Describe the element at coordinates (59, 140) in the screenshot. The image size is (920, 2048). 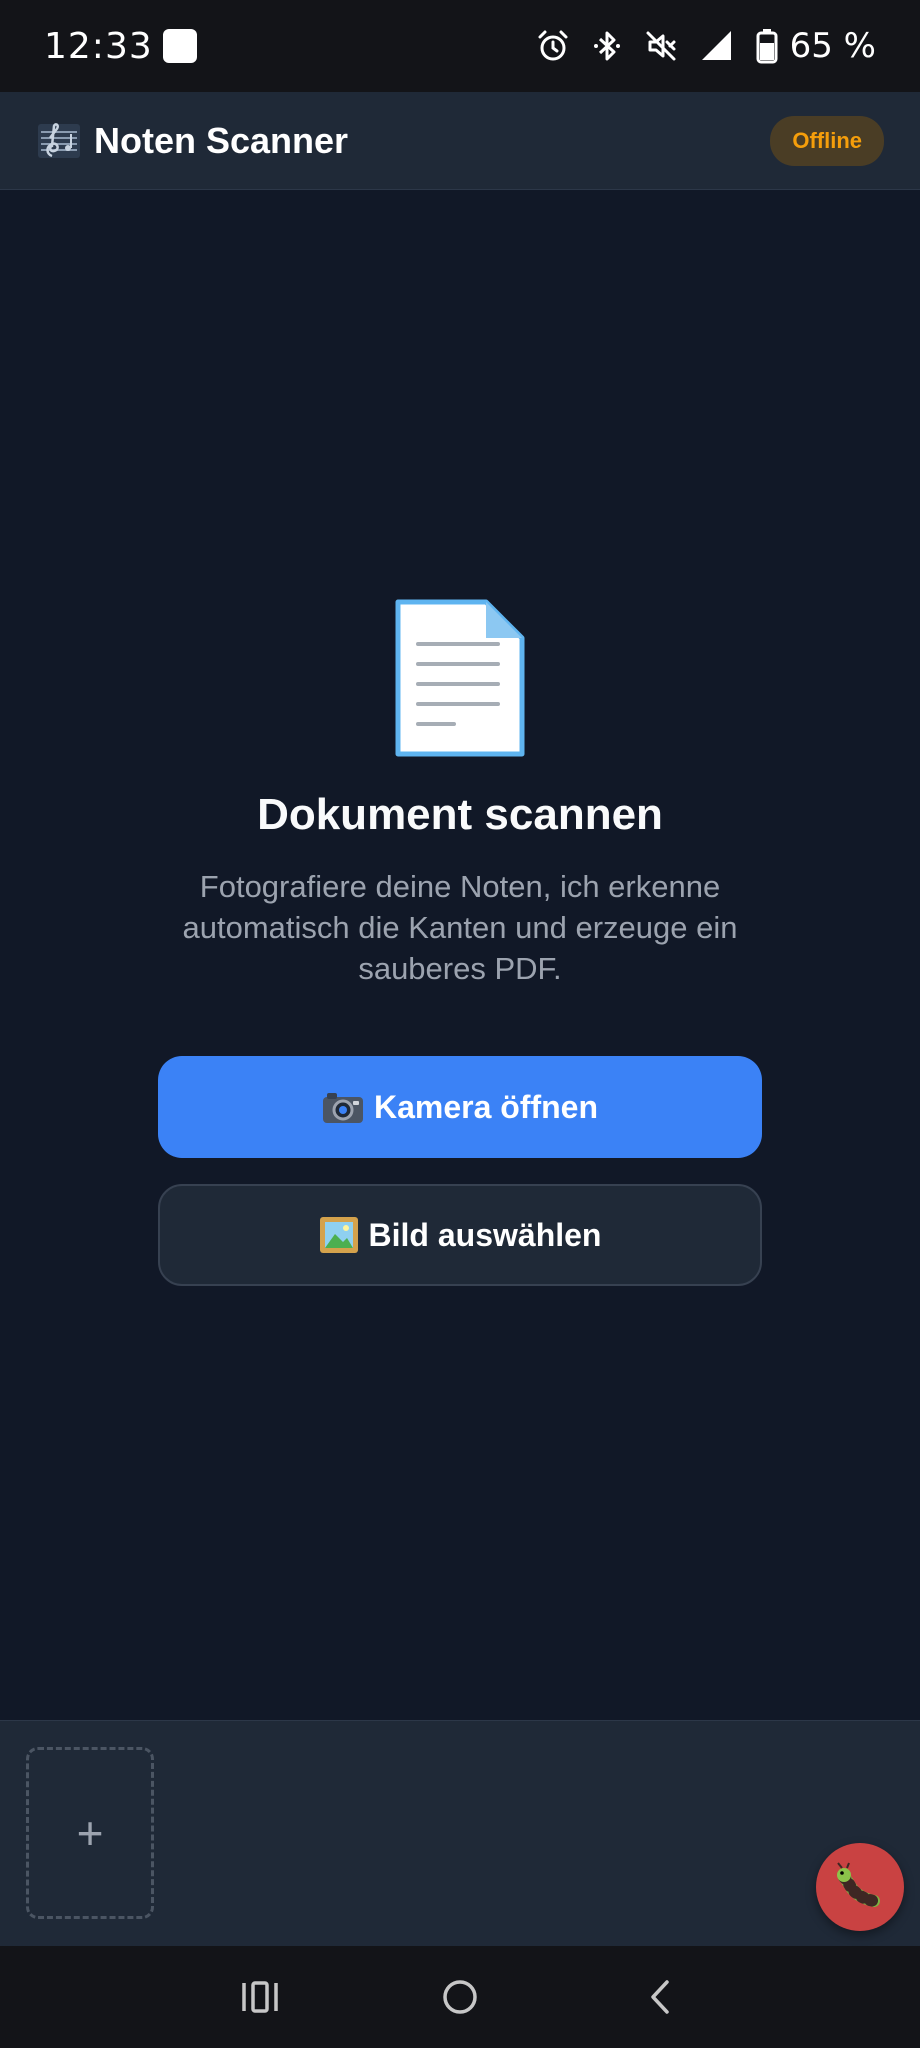
I see `music-score-icon` at that location.